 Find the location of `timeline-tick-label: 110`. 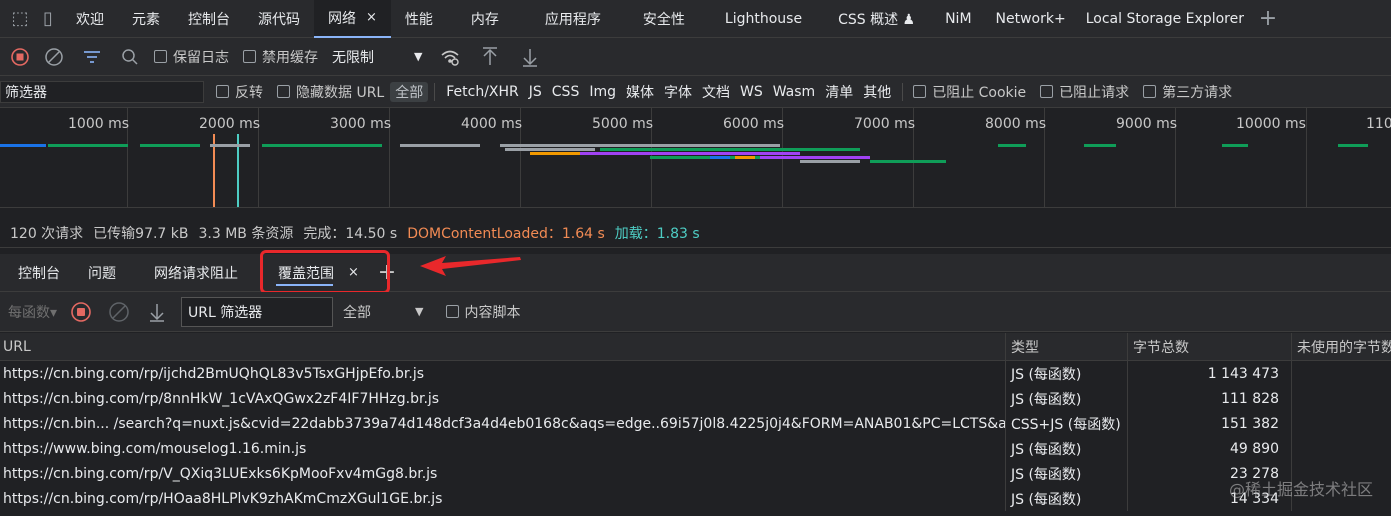

timeline-tick-label: 110 is located at coordinates (1378, 124).